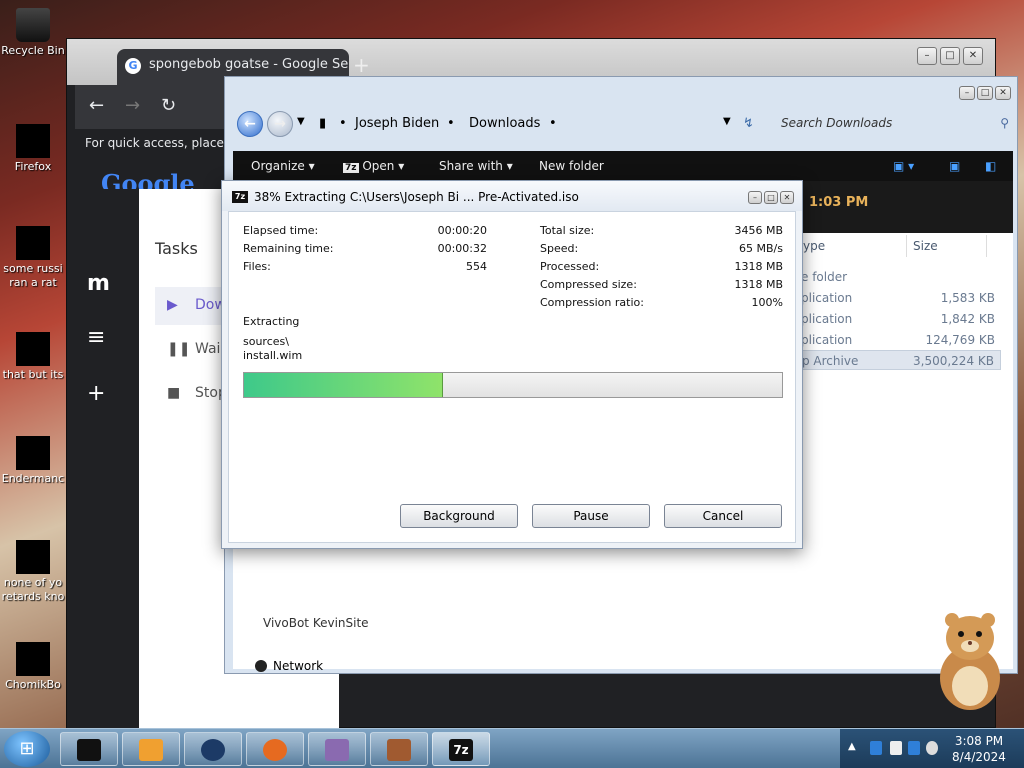 The image size is (1024, 768). Describe the element at coordinates (727, 121) in the screenshot. I see `address-dropdown-icon: ▼` at that location.